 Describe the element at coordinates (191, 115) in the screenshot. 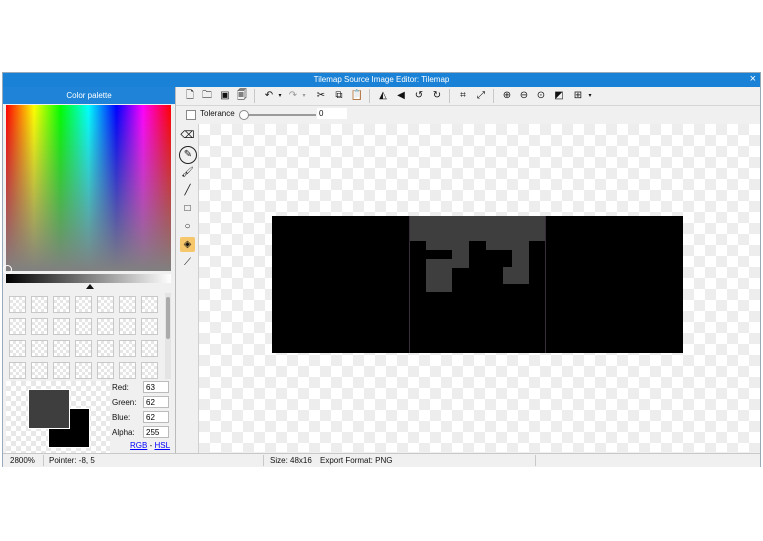

I see `tolerance-checkbox` at that location.